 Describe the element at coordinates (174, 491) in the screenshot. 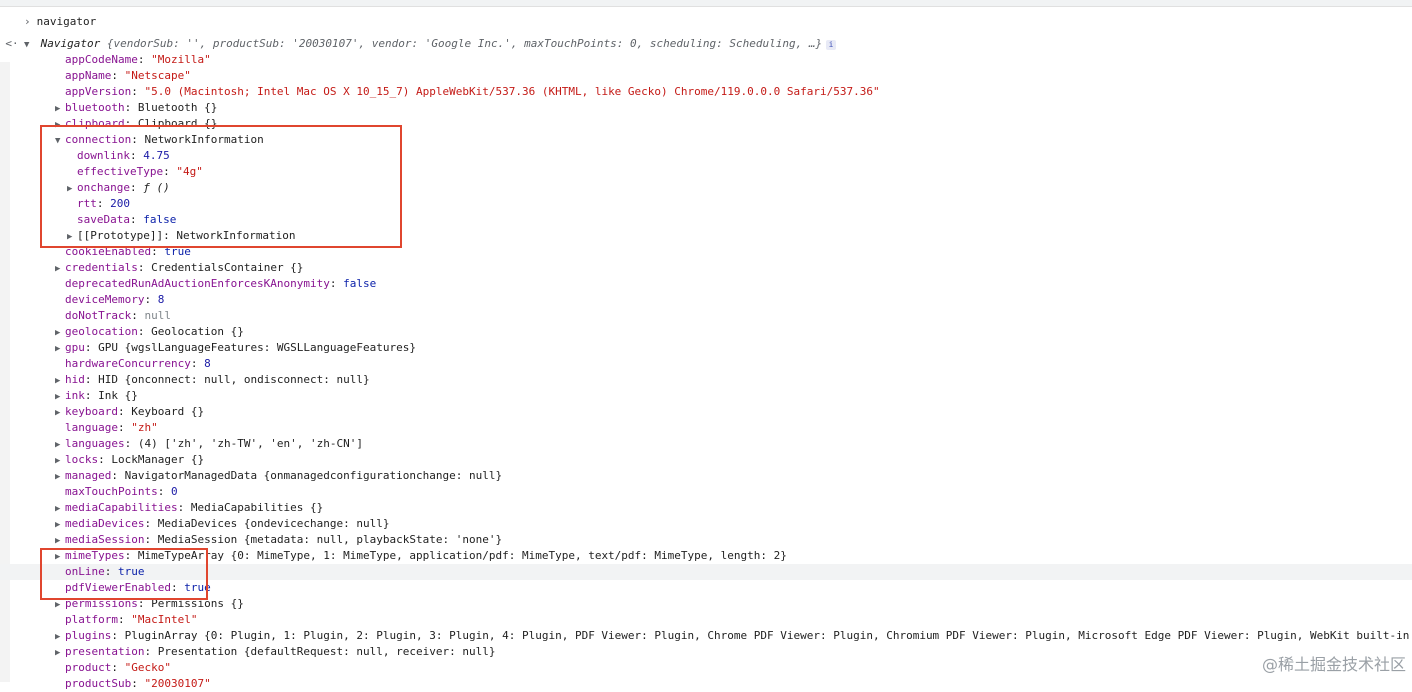

I see `property-value: 0` at that location.